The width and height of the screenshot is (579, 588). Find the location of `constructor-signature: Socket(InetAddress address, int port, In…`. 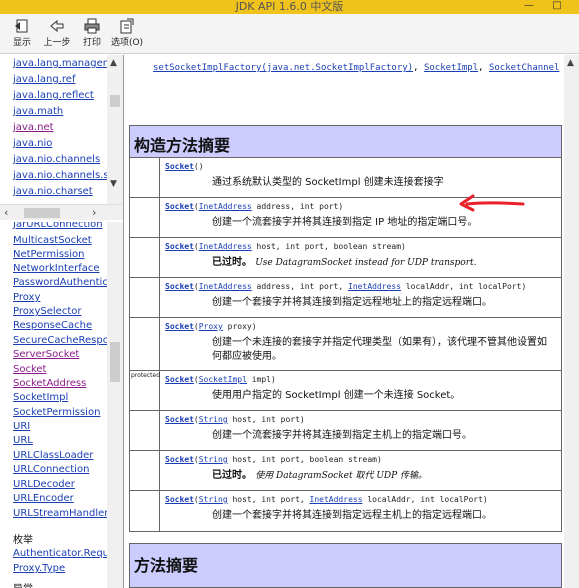

constructor-signature: Socket(InetAddress address, int port, In… is located at coordinates (346, 286).